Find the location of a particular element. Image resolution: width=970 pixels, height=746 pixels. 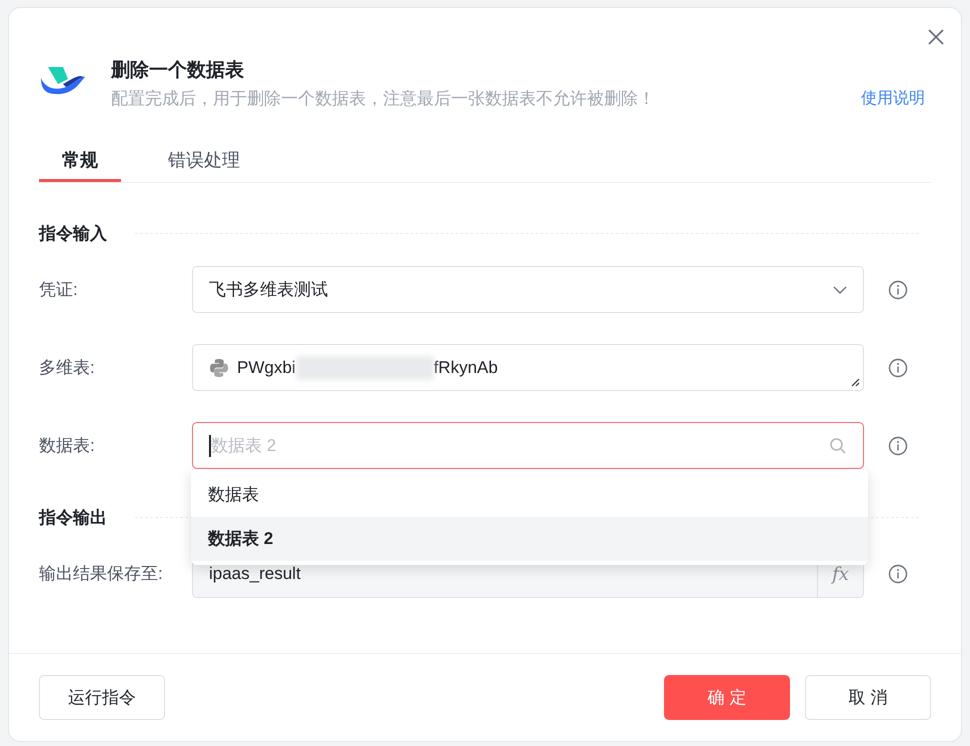

search-field: 数据表 2 is located at coordinates (528, 445).